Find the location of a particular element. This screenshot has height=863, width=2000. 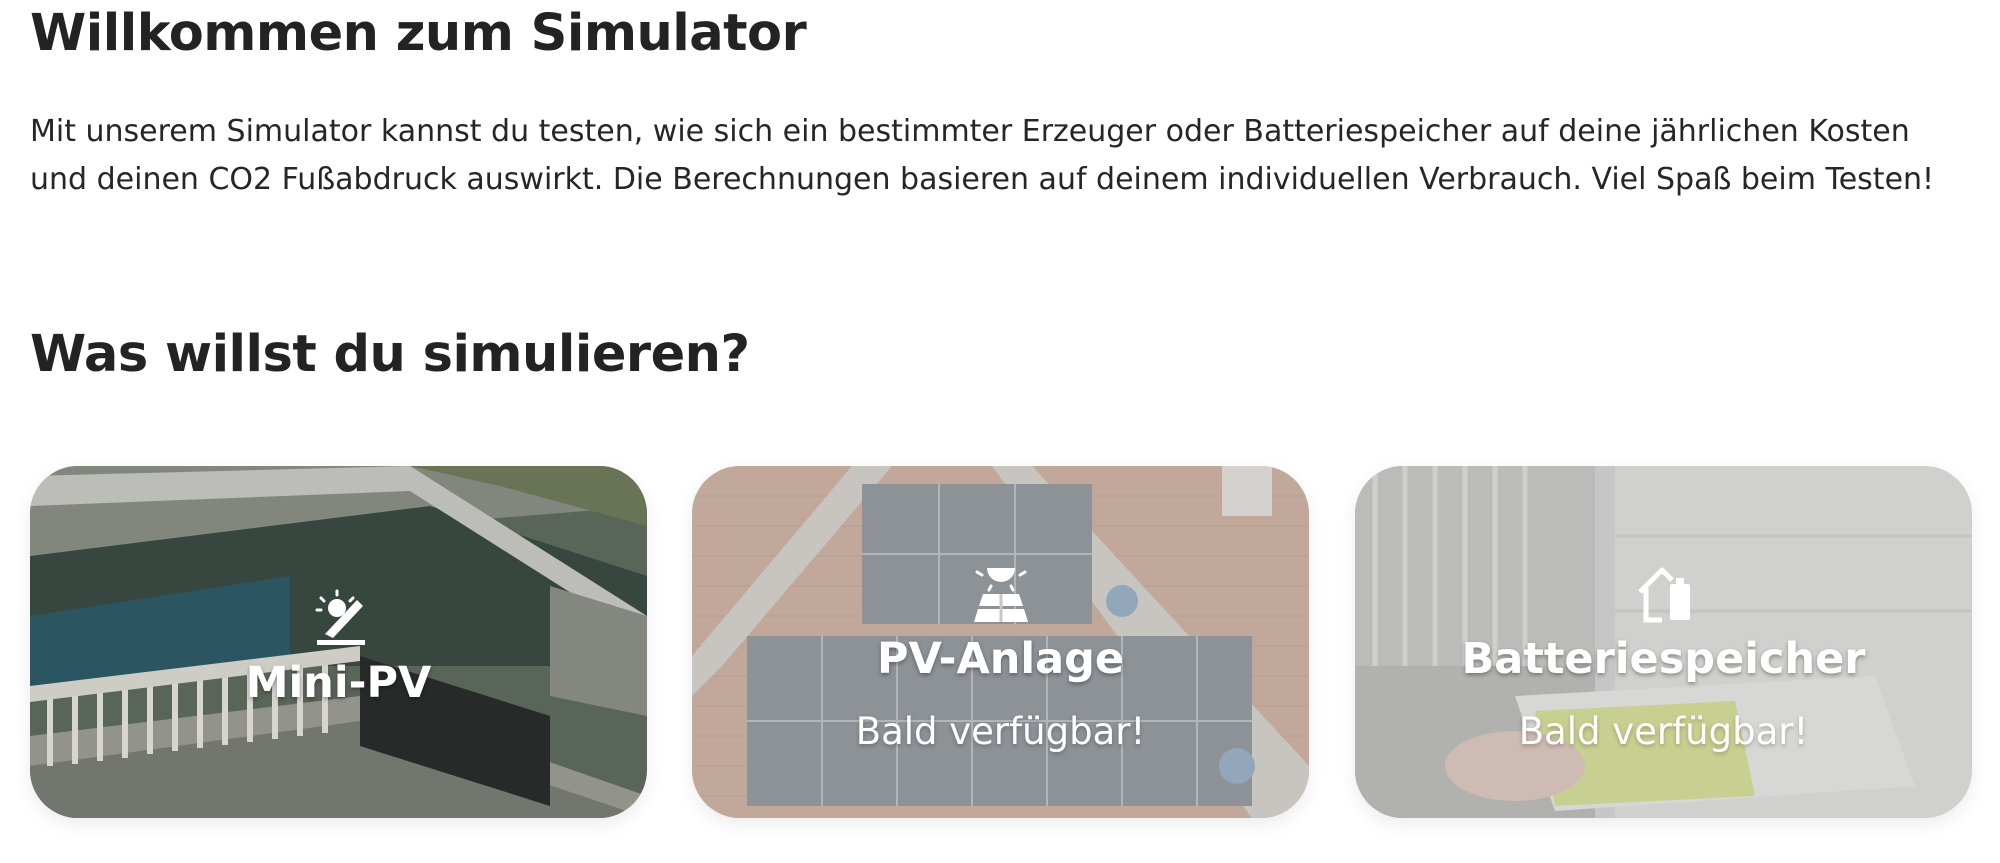

card-pv-anlage: PV-Anlage Bald verfügbar! is located at coordinates (1000, 642).